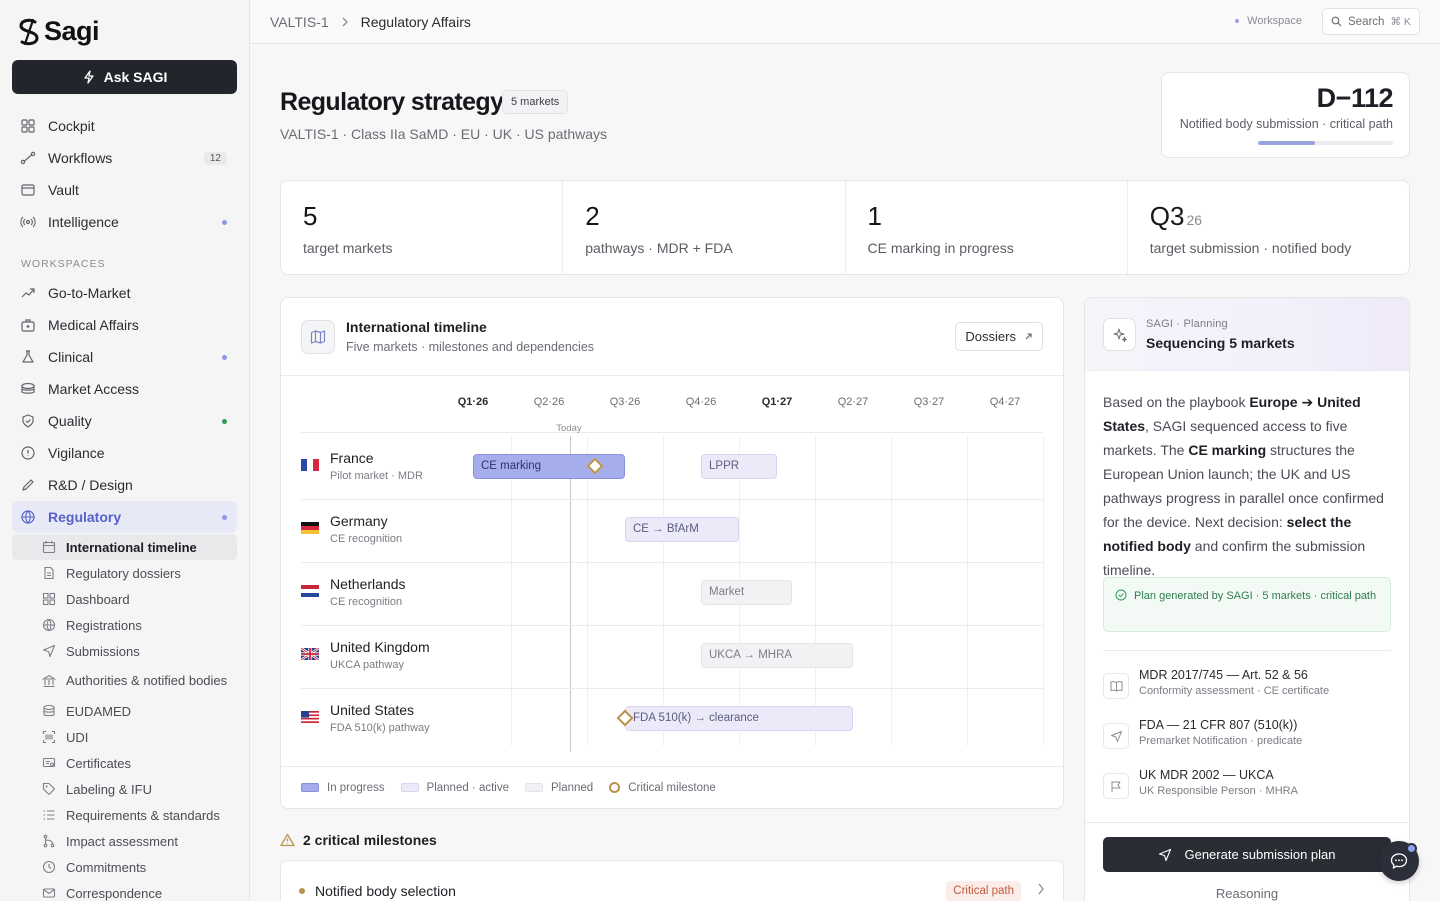 The height and width of the screenshot is (901, 1440). What do you see at coordinates (380, 728) in the screenshot?
I see `country-pathway: FDA 510(k) pathway` at bounding box center [380, 728].